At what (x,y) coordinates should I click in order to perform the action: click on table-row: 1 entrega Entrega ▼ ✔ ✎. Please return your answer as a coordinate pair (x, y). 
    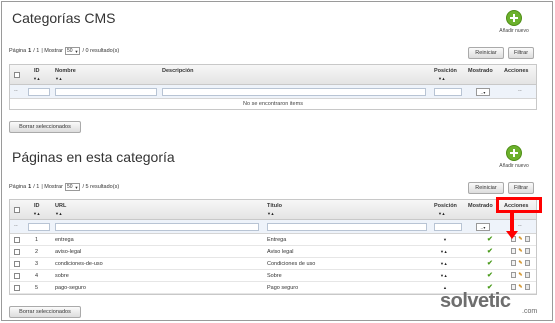
    Looking at the image, I should click on (273, 240).